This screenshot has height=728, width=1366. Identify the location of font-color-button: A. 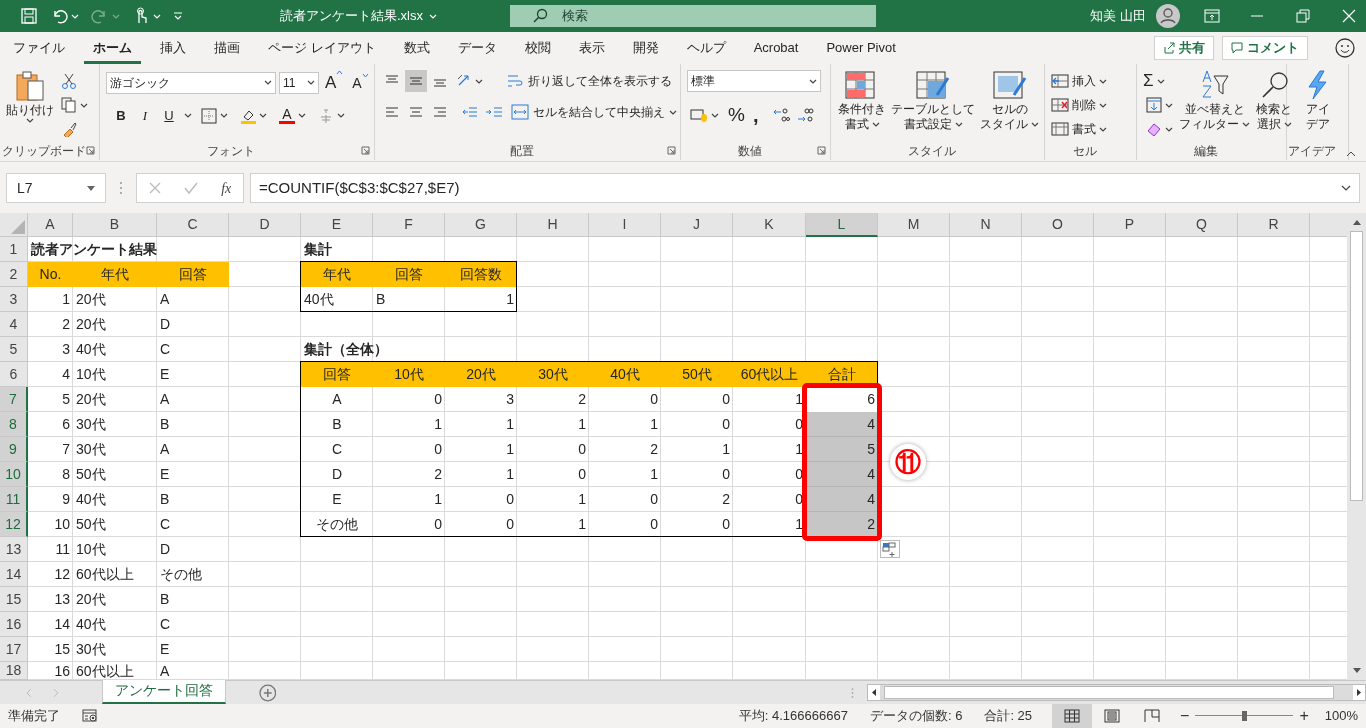
(292, 115).